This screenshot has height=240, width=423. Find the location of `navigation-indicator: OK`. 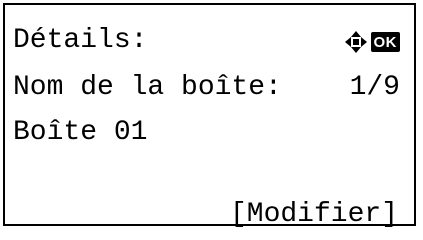

navigation-indicator: OK is located at coordinates (372, 42).